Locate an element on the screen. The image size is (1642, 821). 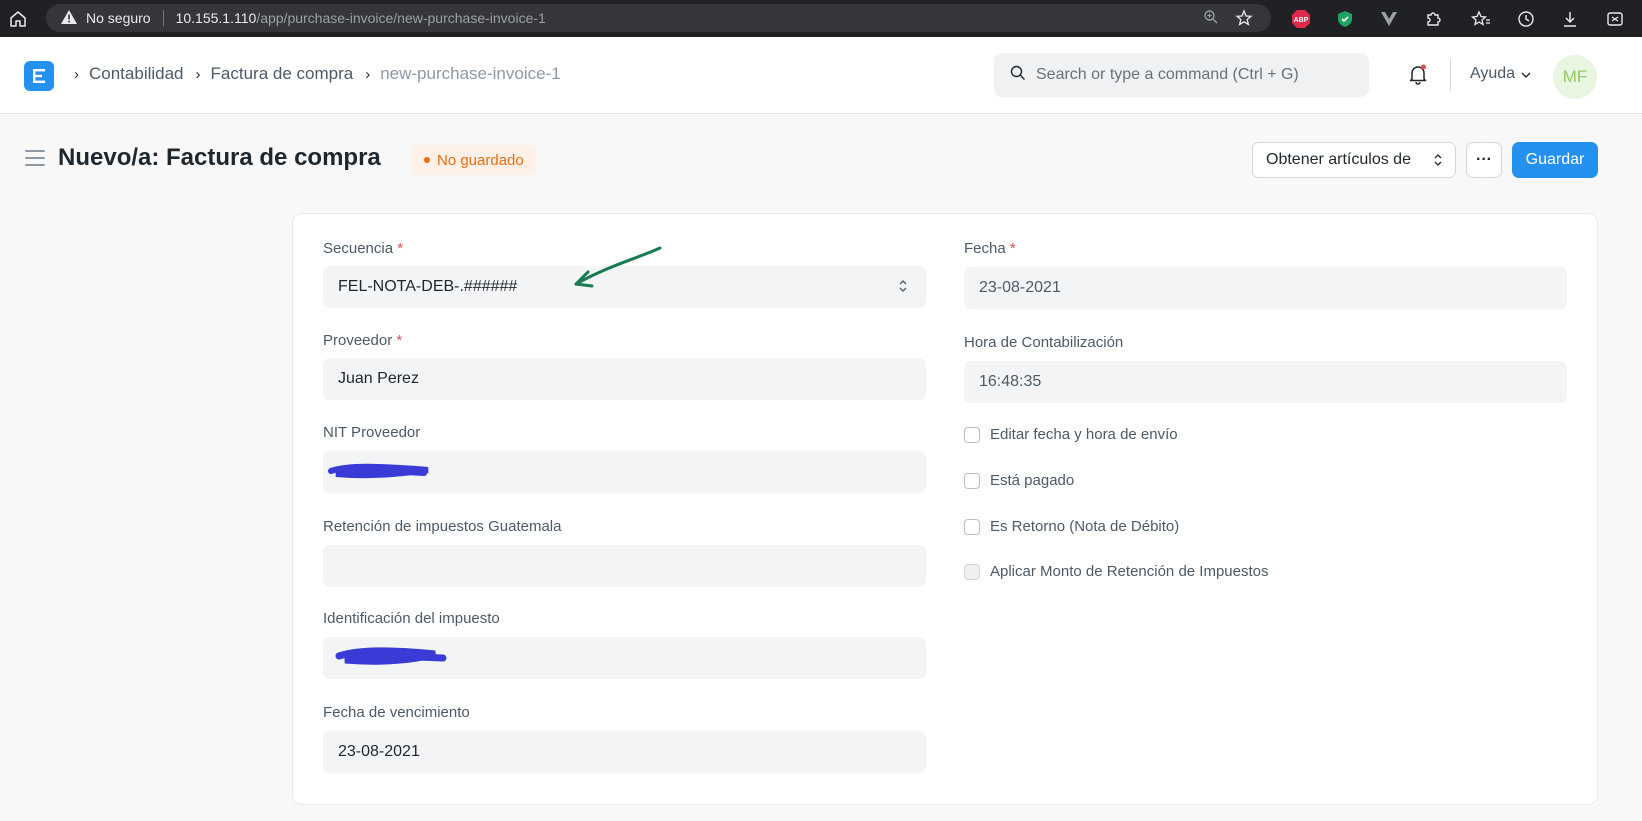
bookmark-star-icon is located at coordinates (1244, 19).